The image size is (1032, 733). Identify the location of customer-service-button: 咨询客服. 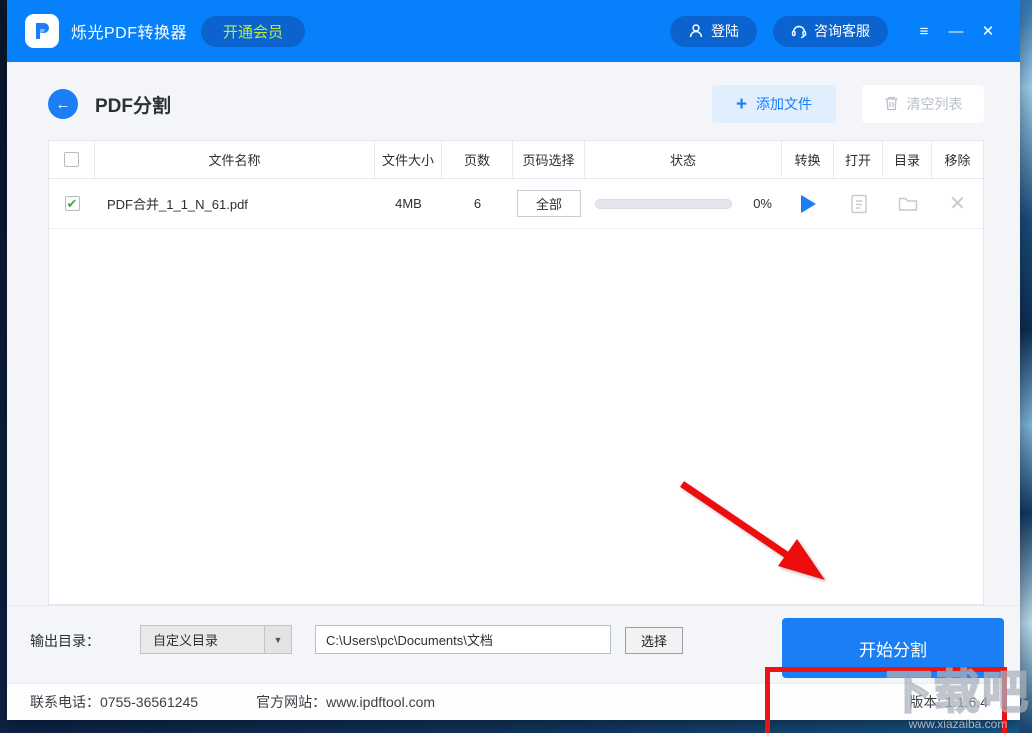
(830, 31).